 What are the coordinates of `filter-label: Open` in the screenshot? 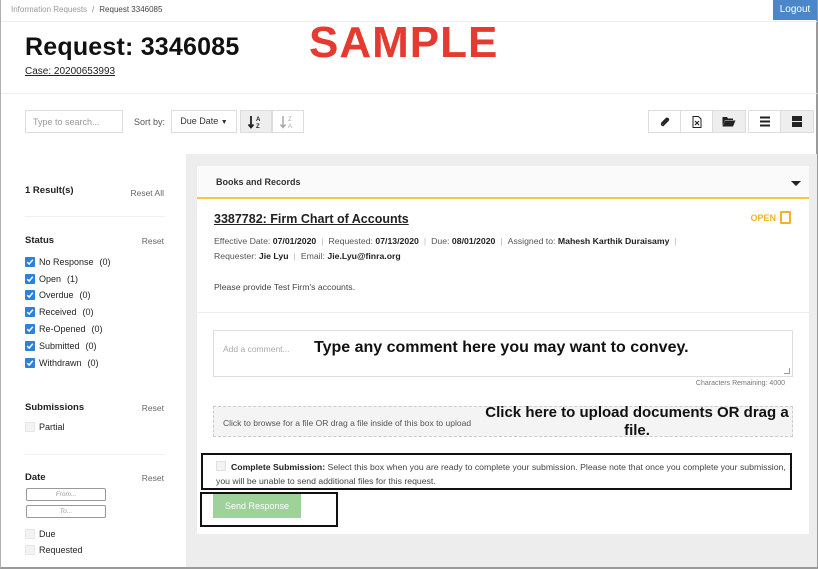 It's located at (50, 279).